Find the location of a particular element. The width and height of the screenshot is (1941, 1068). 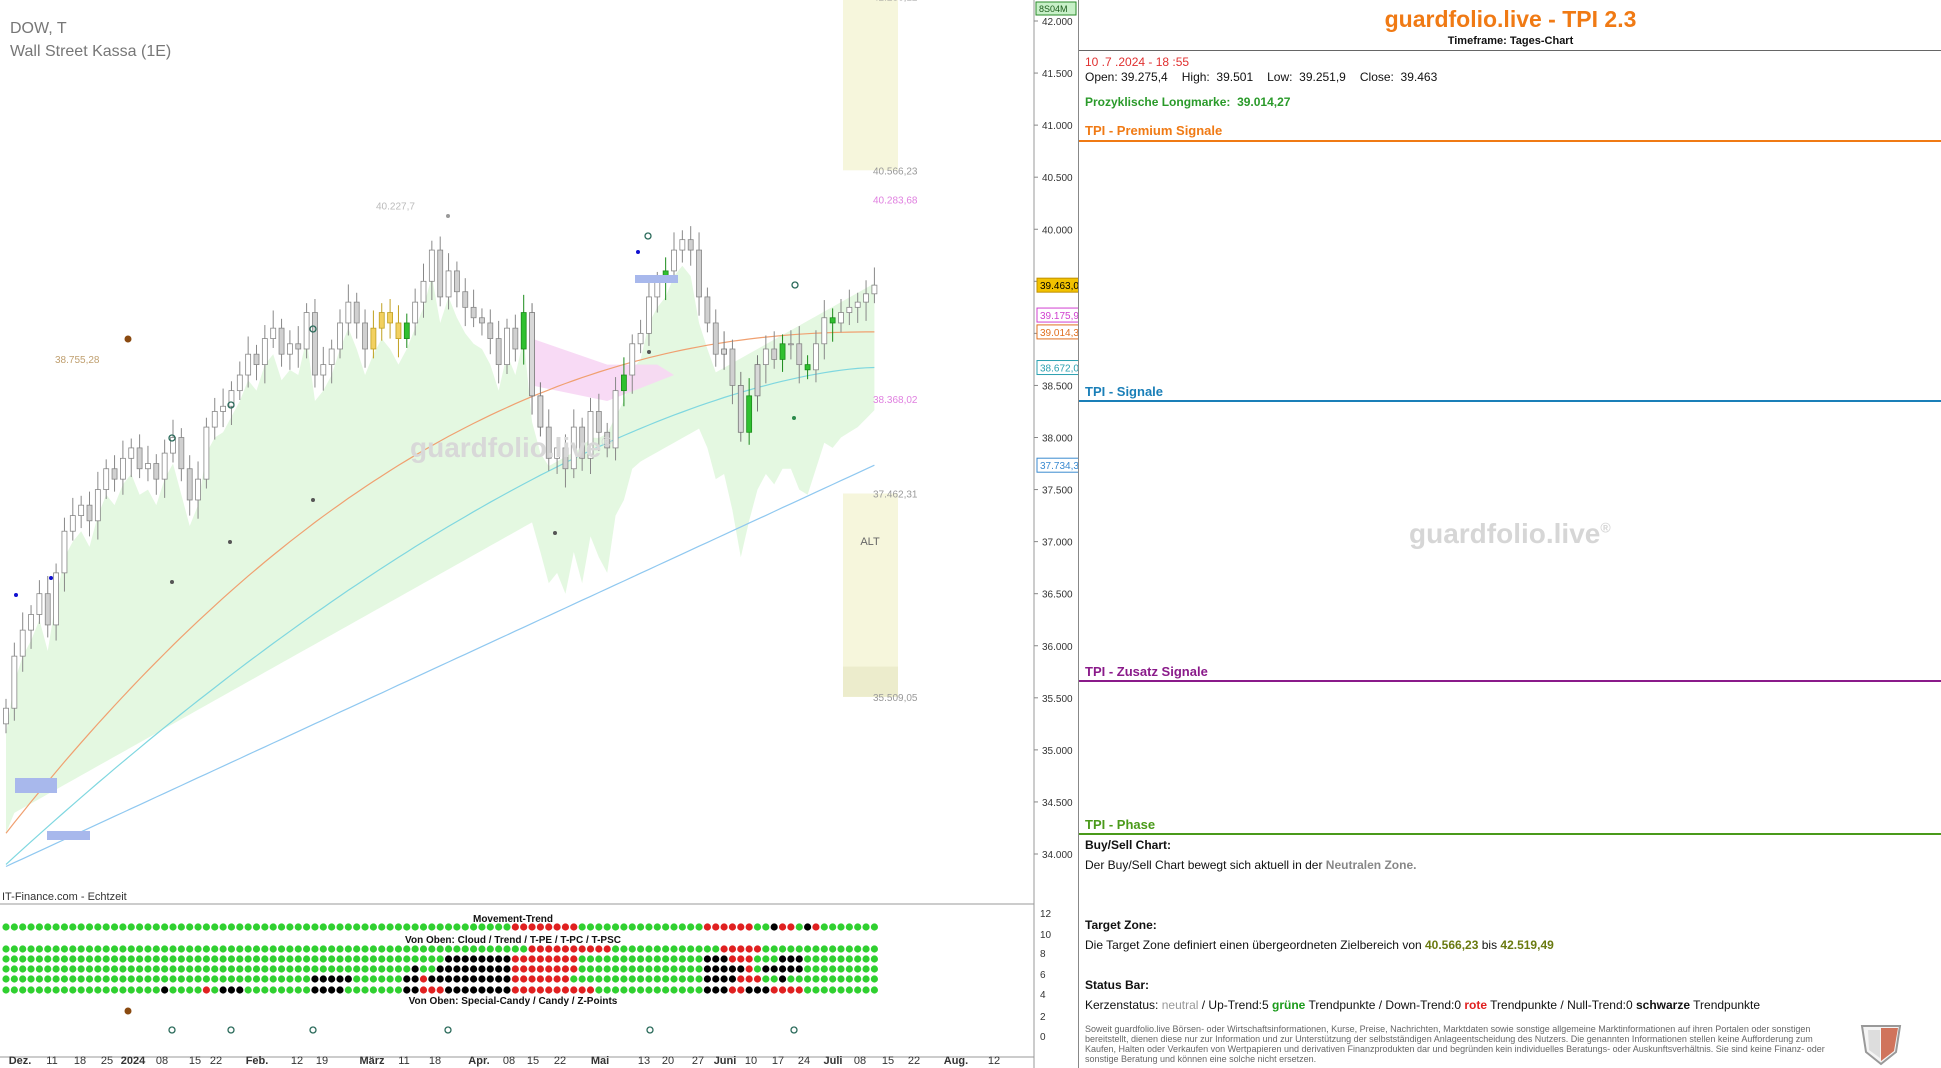

prozyklische-longmarke: Prozyklische Longmarke: 39.014,27 is located at coordinates (1188, 102).